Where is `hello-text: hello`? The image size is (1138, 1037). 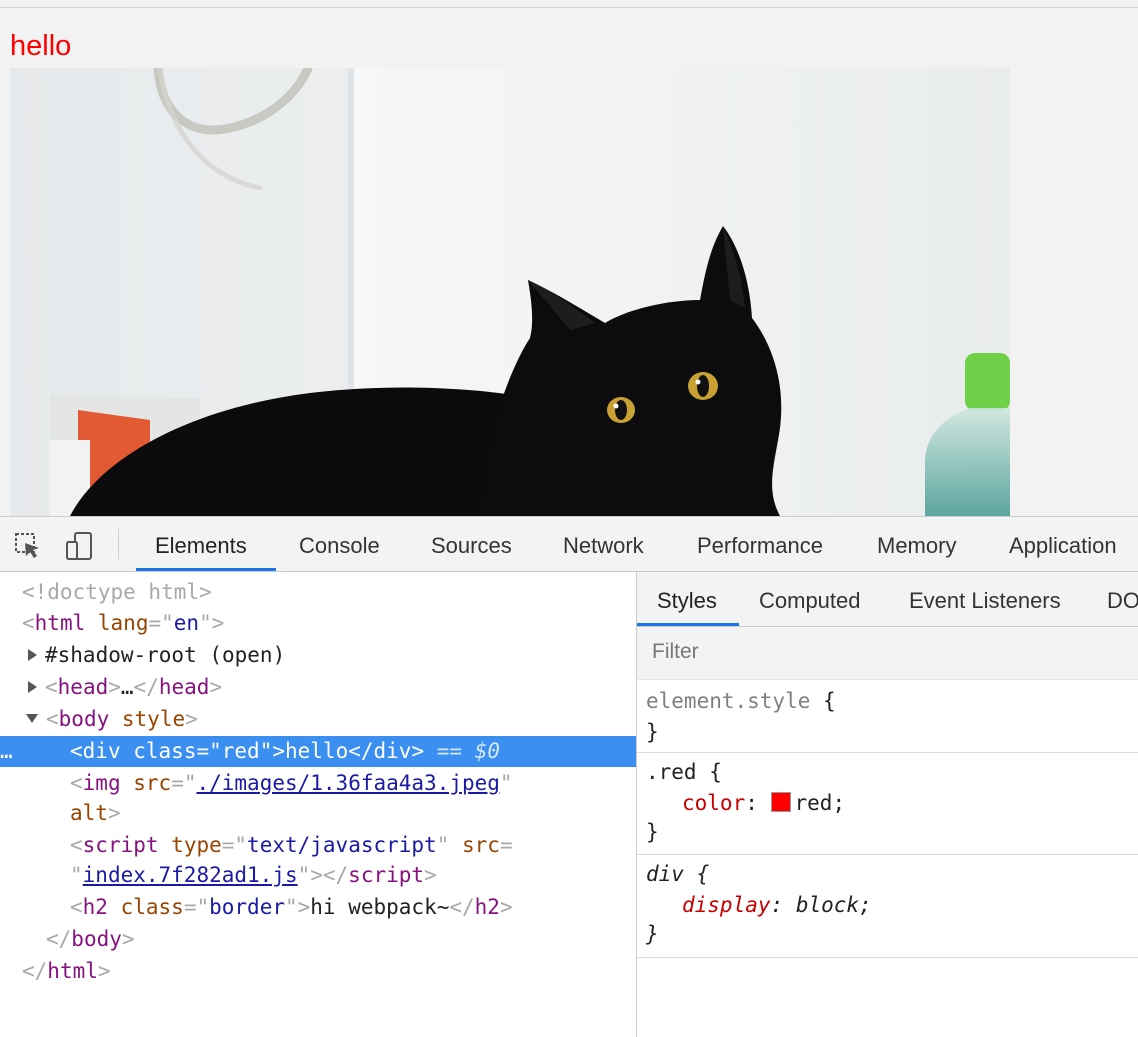
hello-text: hello is located at coordinates (41, 46).